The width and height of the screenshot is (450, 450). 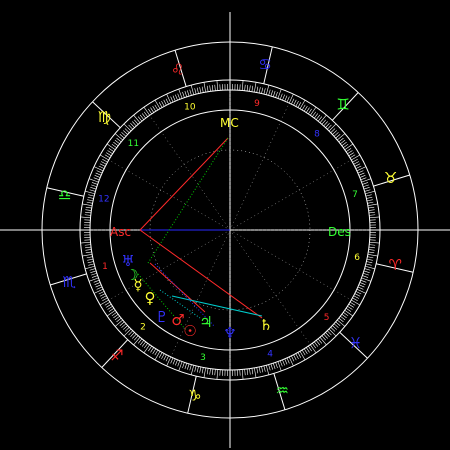 What do you see at coordinates (150, 298) in the screenshot?
I see `planet-venus-icon: ♀` at bounding box center [150, 298].